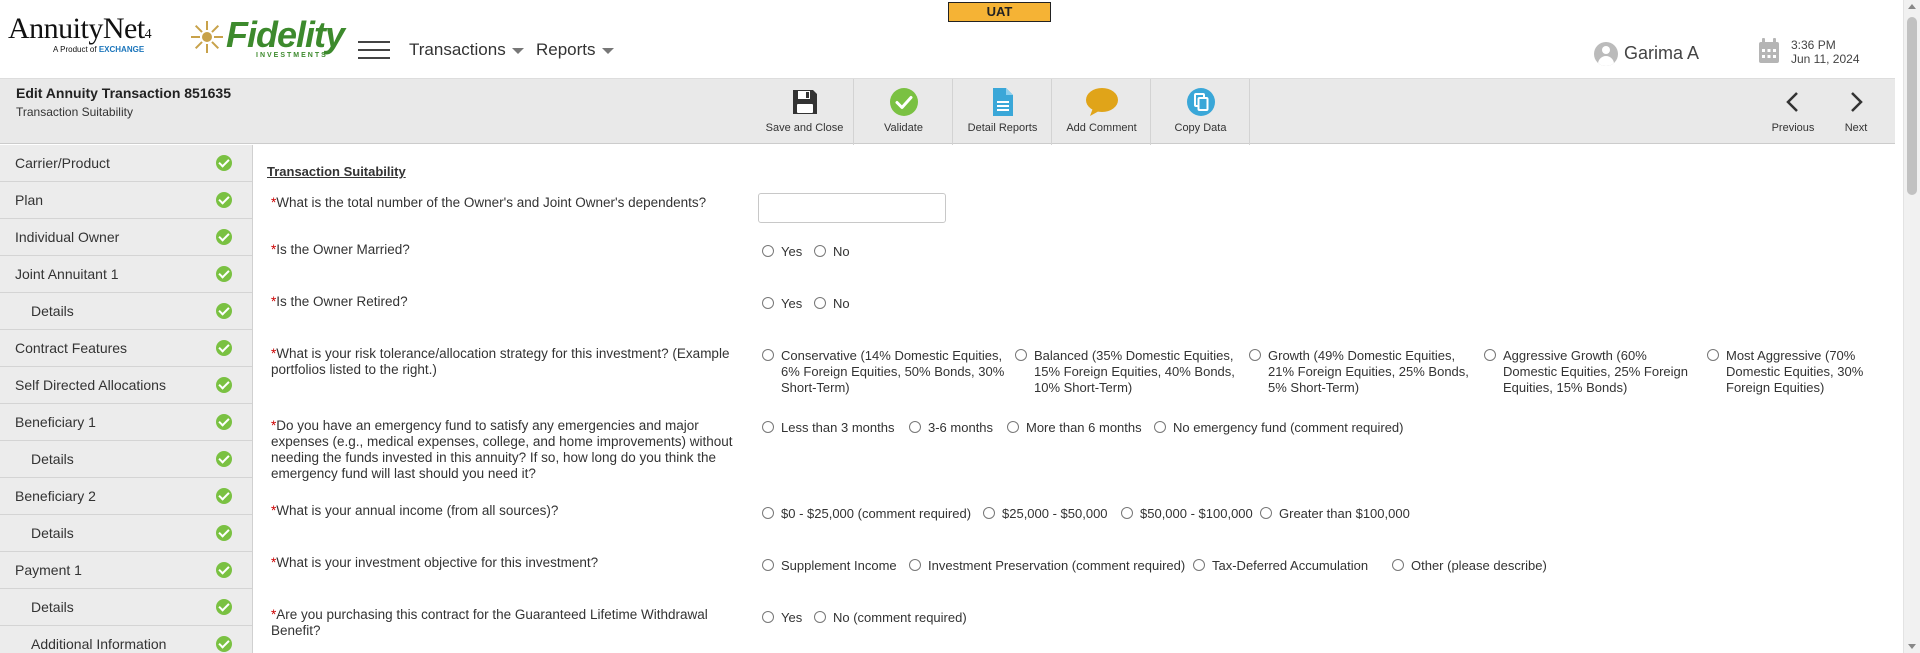  What do you see at coordinates (126, 570) in the screenshot?
I see `sidebar-item-payment-1: Payment 1` at bounding box center [126, 570].